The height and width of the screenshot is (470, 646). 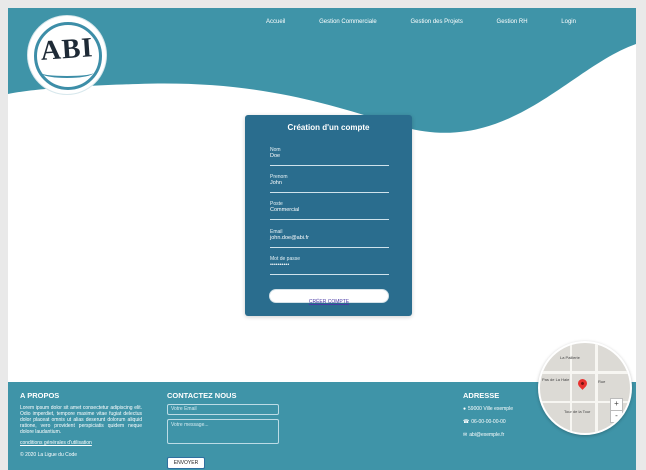 What do you see at coordinates (602, 381) in the screenshot?
I see `map-label: Rue` at bounding box center [602, 381].